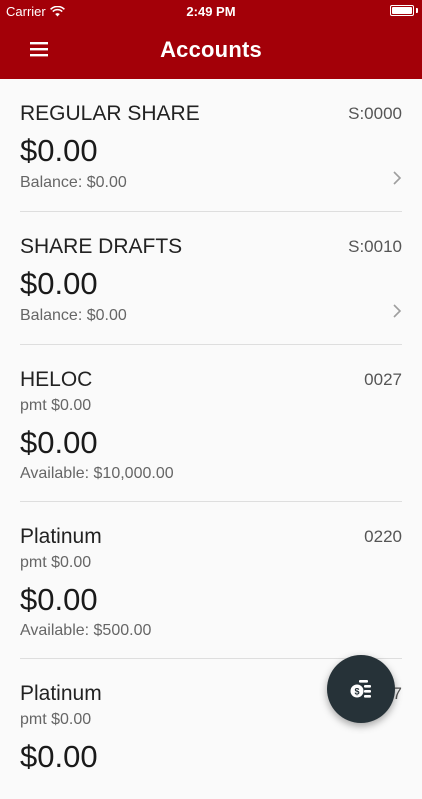 The width and height of the screenshot is (422, 799). I want to click on account-available: Available: $10,000.00, so click(97, 473).